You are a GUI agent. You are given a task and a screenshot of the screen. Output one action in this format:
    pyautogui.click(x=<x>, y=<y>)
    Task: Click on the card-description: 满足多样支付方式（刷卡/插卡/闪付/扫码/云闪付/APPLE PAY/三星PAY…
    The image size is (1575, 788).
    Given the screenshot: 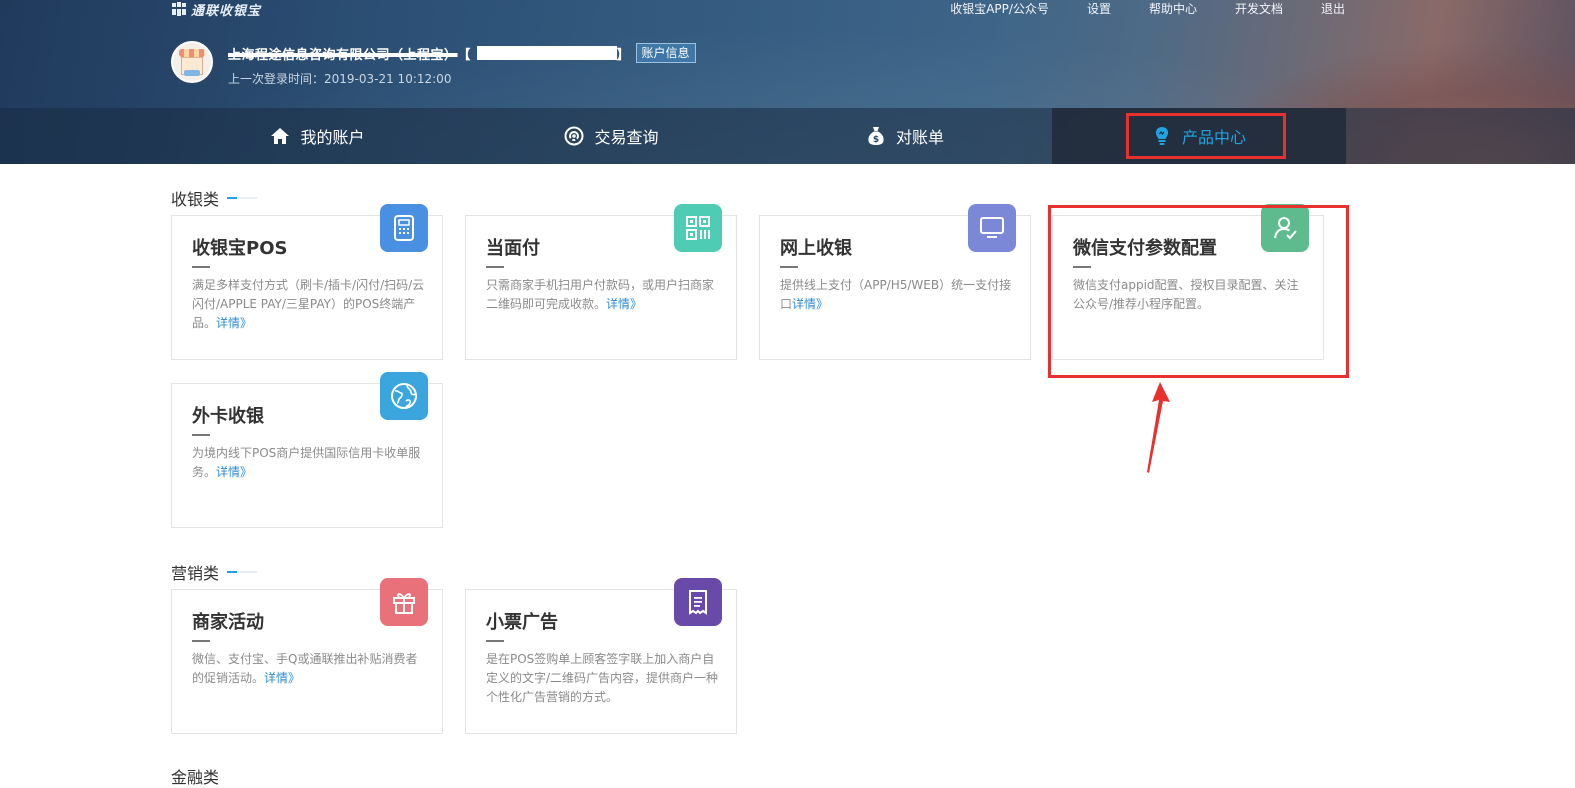 What is the action you would take?
    pyautogui.click(x=310, y=304)
    